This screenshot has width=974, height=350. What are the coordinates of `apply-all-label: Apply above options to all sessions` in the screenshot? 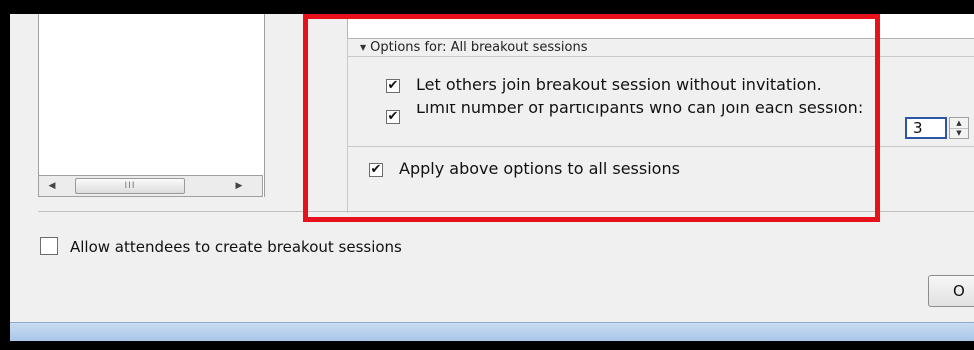 It's located at (539, 168).